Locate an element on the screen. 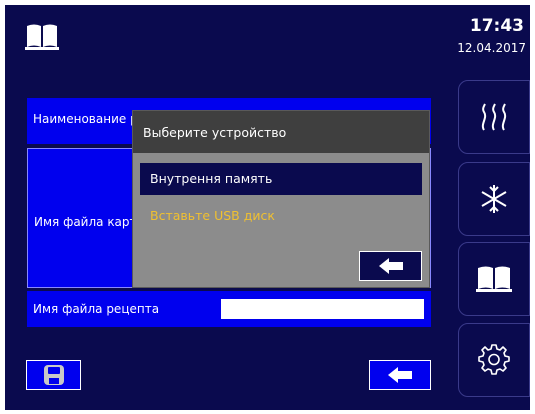  heat-wave-icon is located at coordinates (494, 117).